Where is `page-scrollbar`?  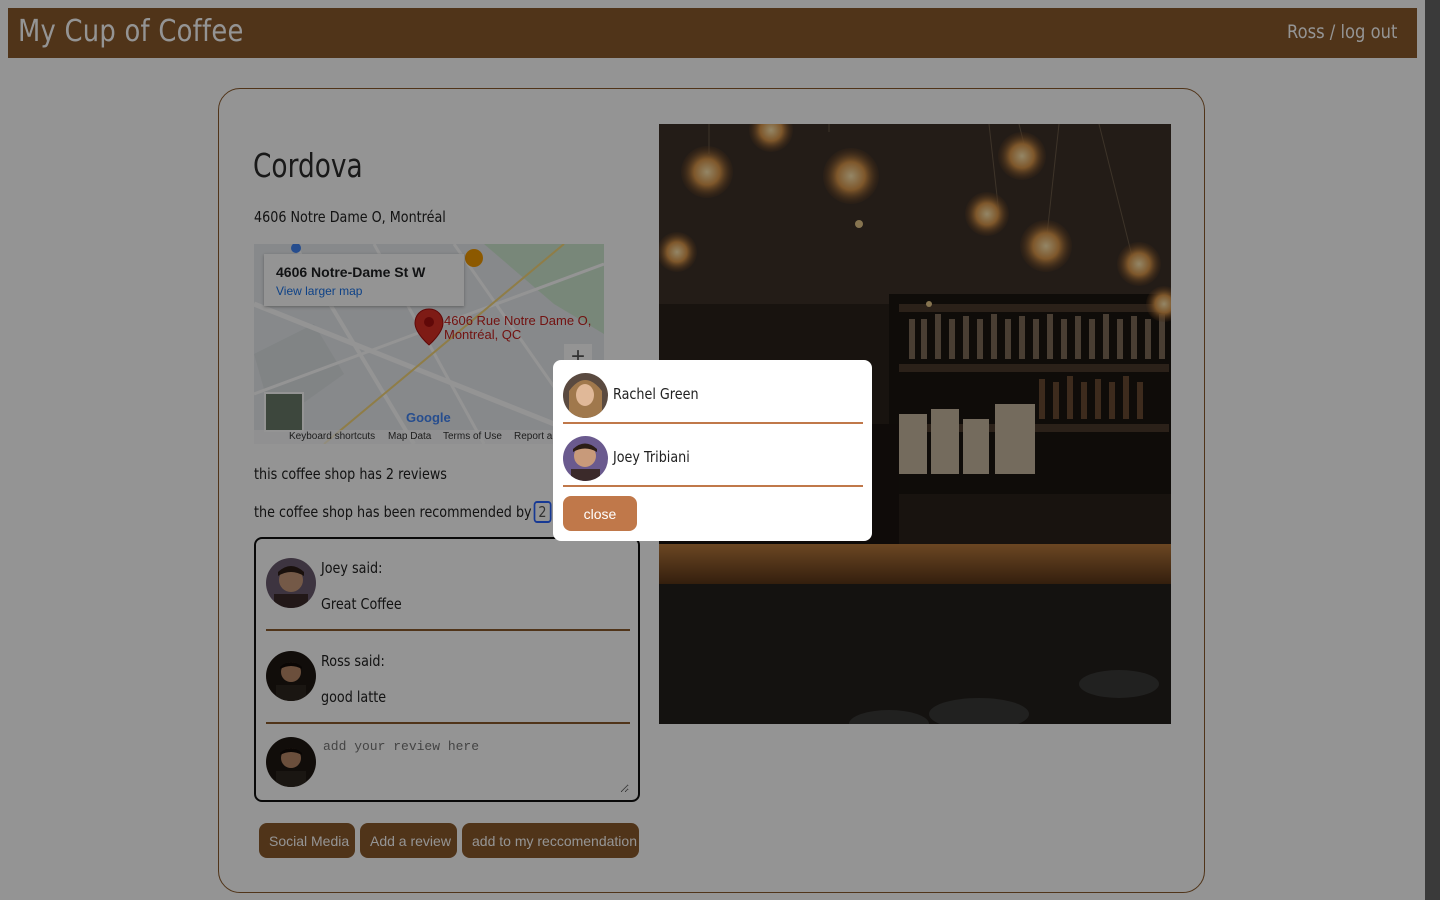
page-scrollbar is located at coordinates (1432, 450).